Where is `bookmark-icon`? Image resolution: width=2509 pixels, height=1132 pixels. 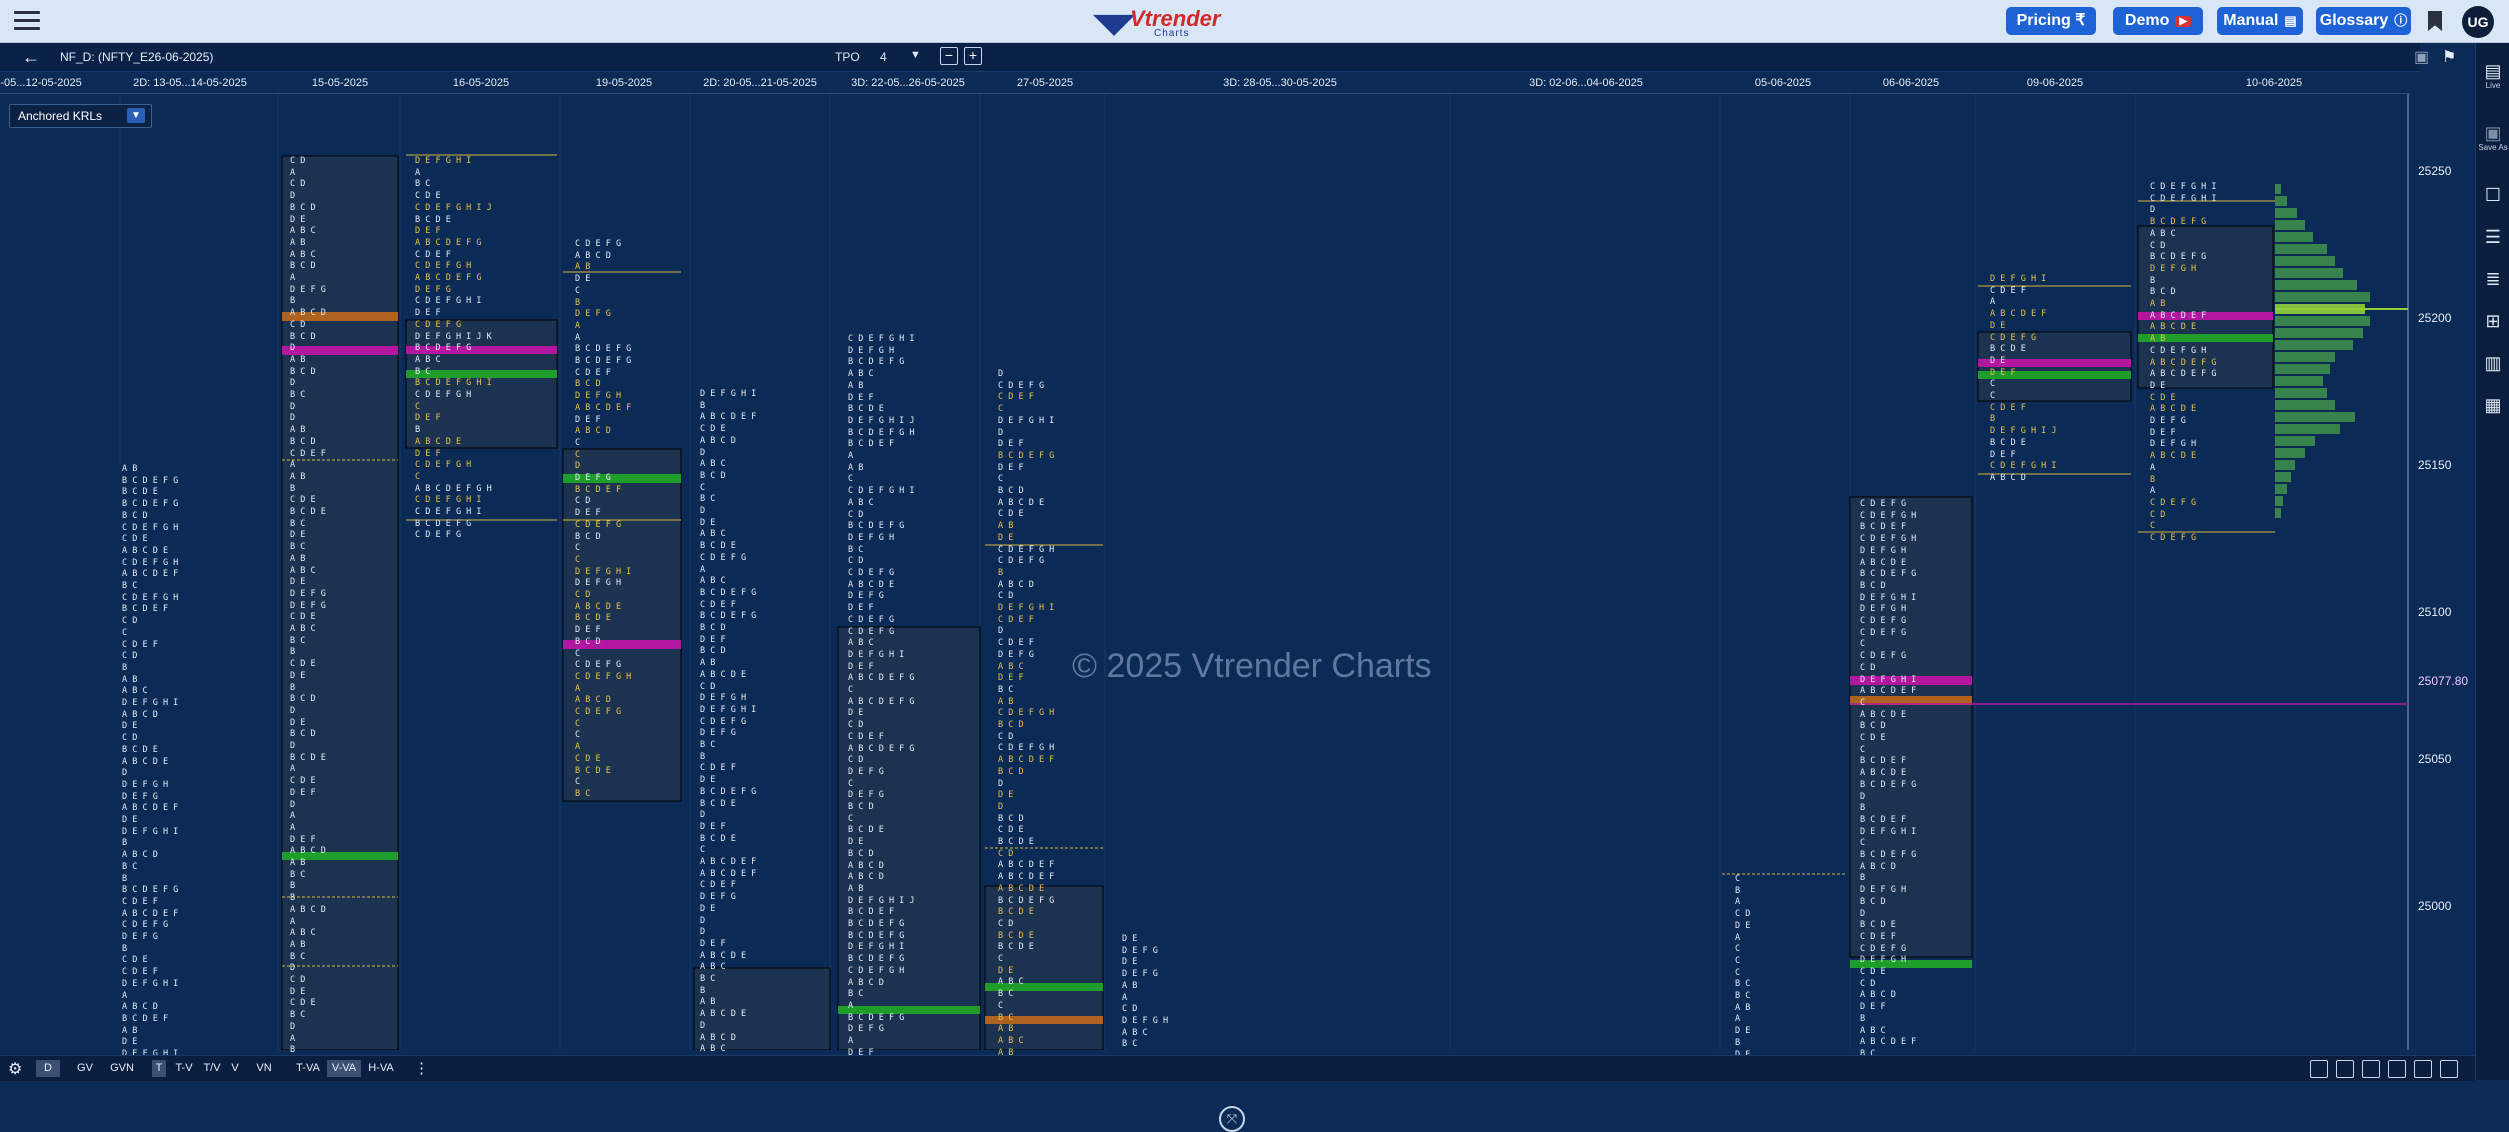 bookmark-icon is located at coordinates (2435, 21).